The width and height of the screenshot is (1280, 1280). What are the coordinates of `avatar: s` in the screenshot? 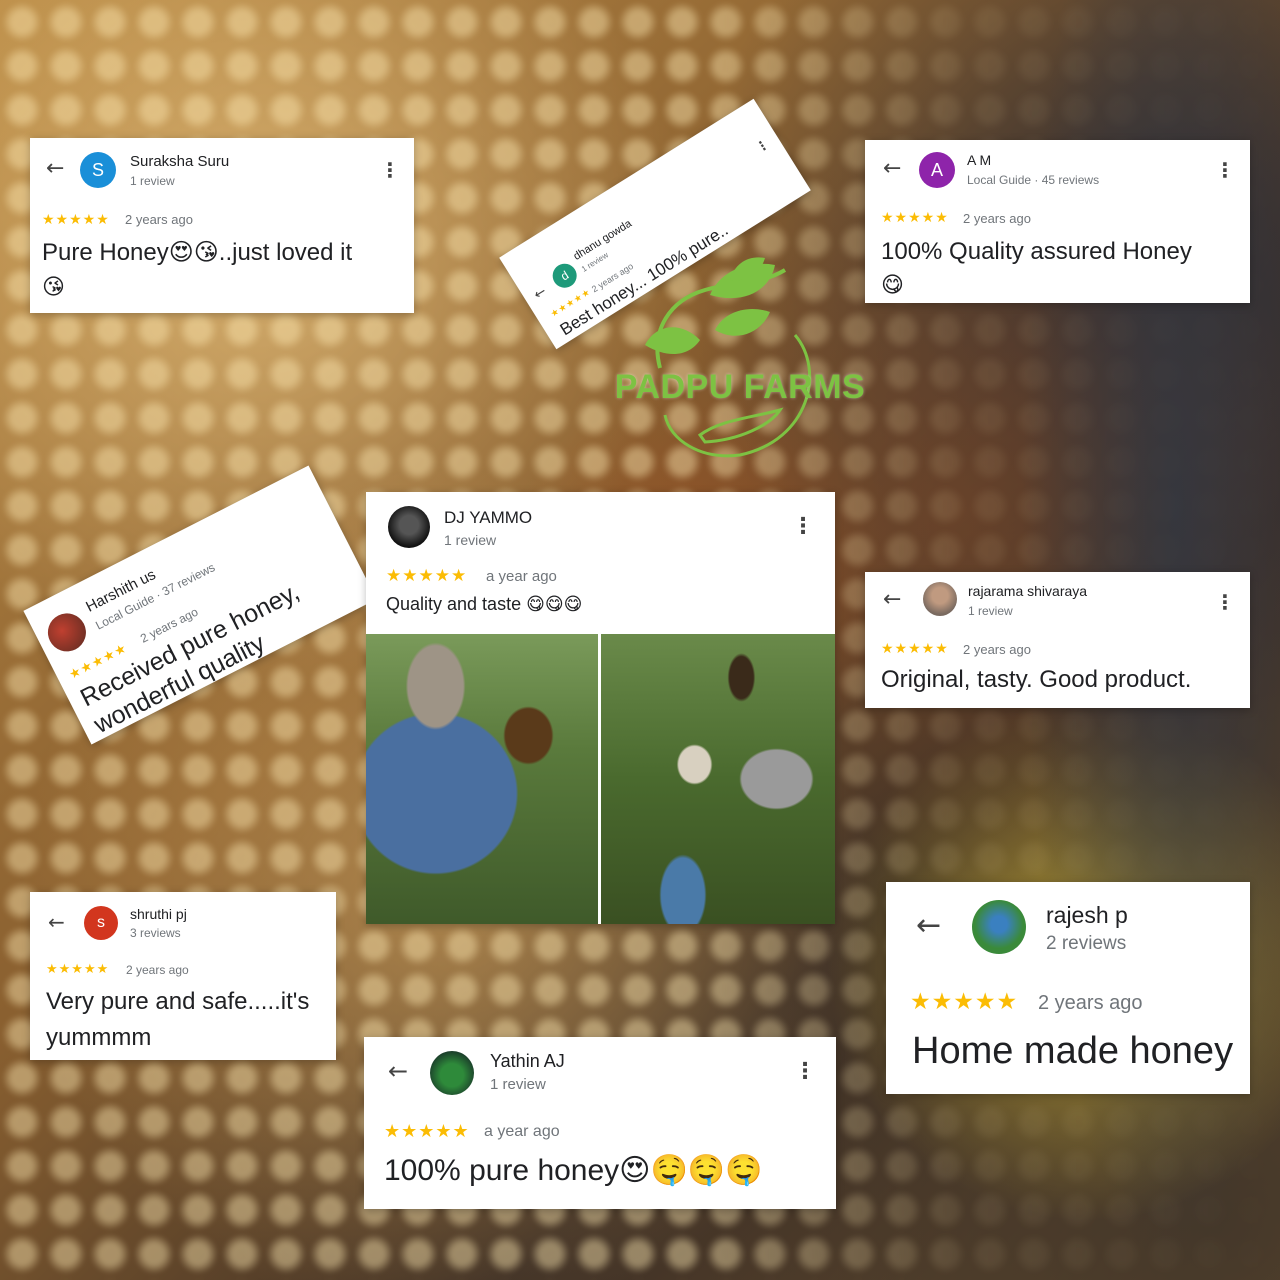 It's located at (101, 923).